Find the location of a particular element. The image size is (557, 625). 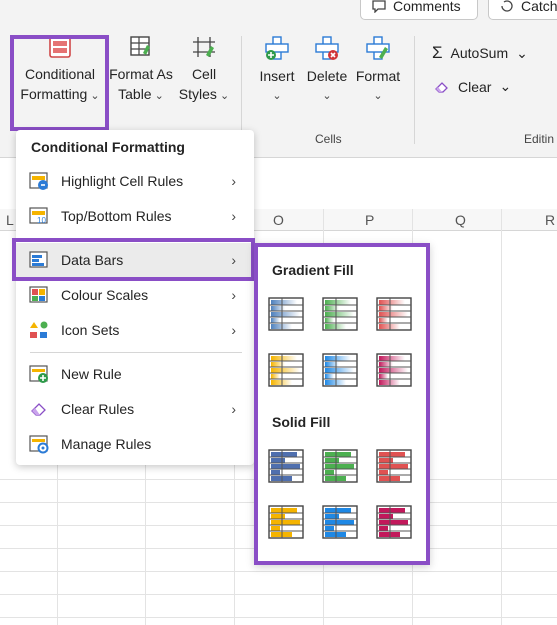

colour-scales-icon is located at coordinates (38, 294).